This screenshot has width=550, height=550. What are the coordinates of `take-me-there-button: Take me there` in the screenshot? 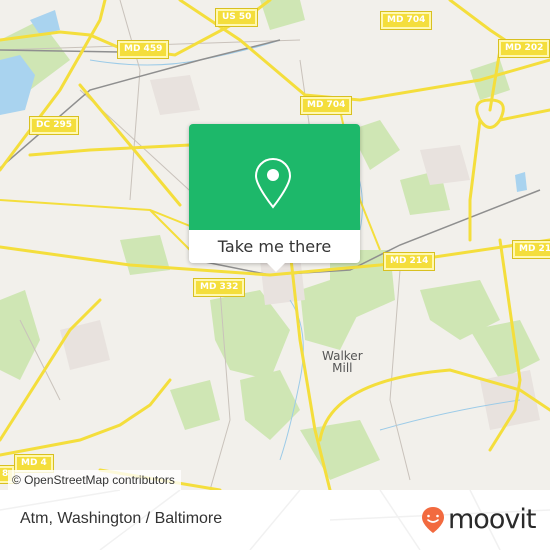 It's located at (274, 246).